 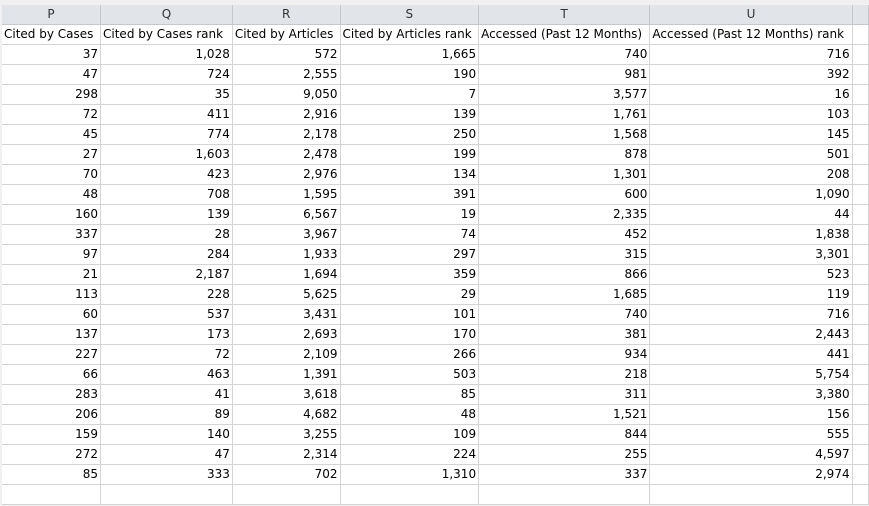 I want to click on cell-p: 298, so click(x=52, y=94).